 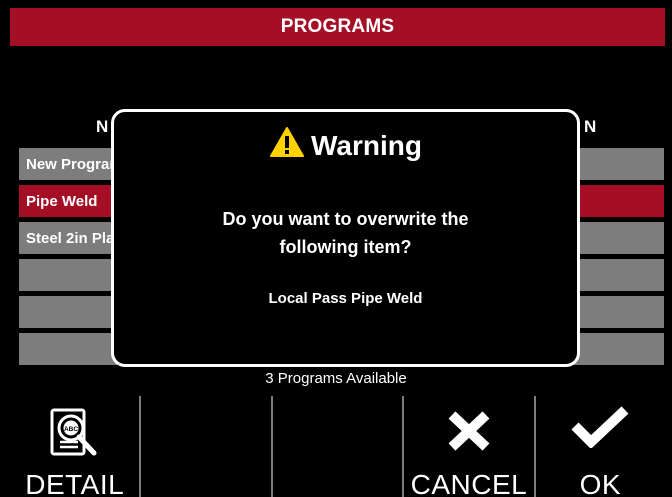 I want to click on dialog-message-line2: following item?, so click(x=345, y=247).